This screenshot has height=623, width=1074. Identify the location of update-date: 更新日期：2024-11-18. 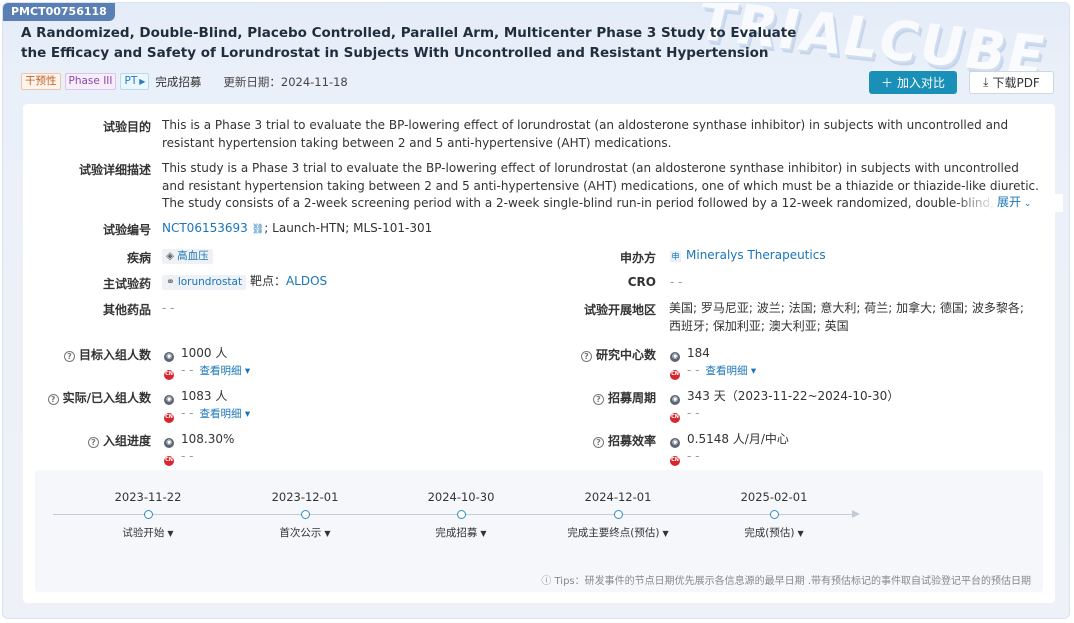
(285, 81).